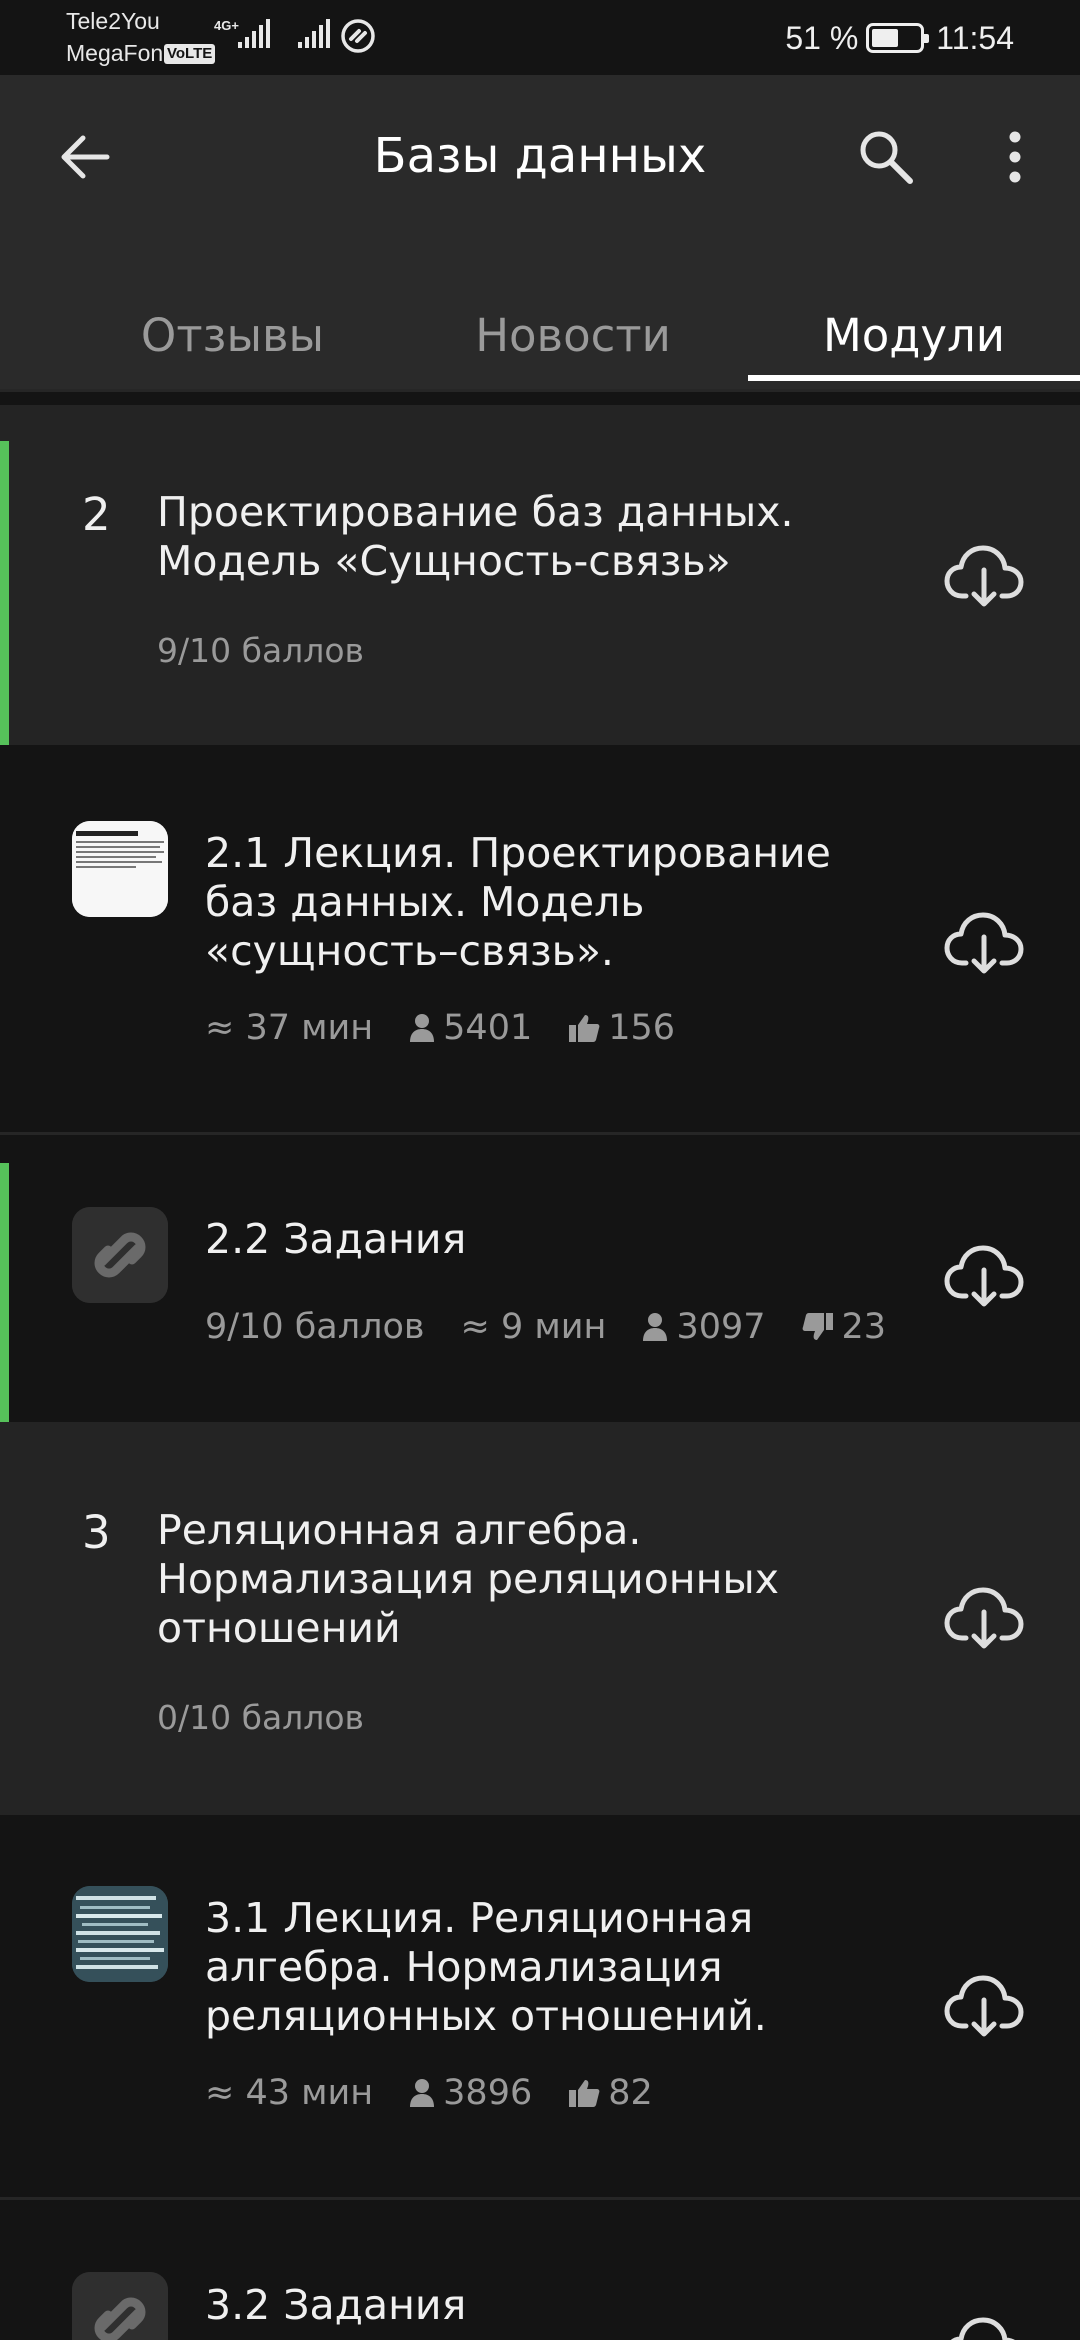 This screenshot has width=1080, height=2340. I want to click on search-icon, so click(886, 157).